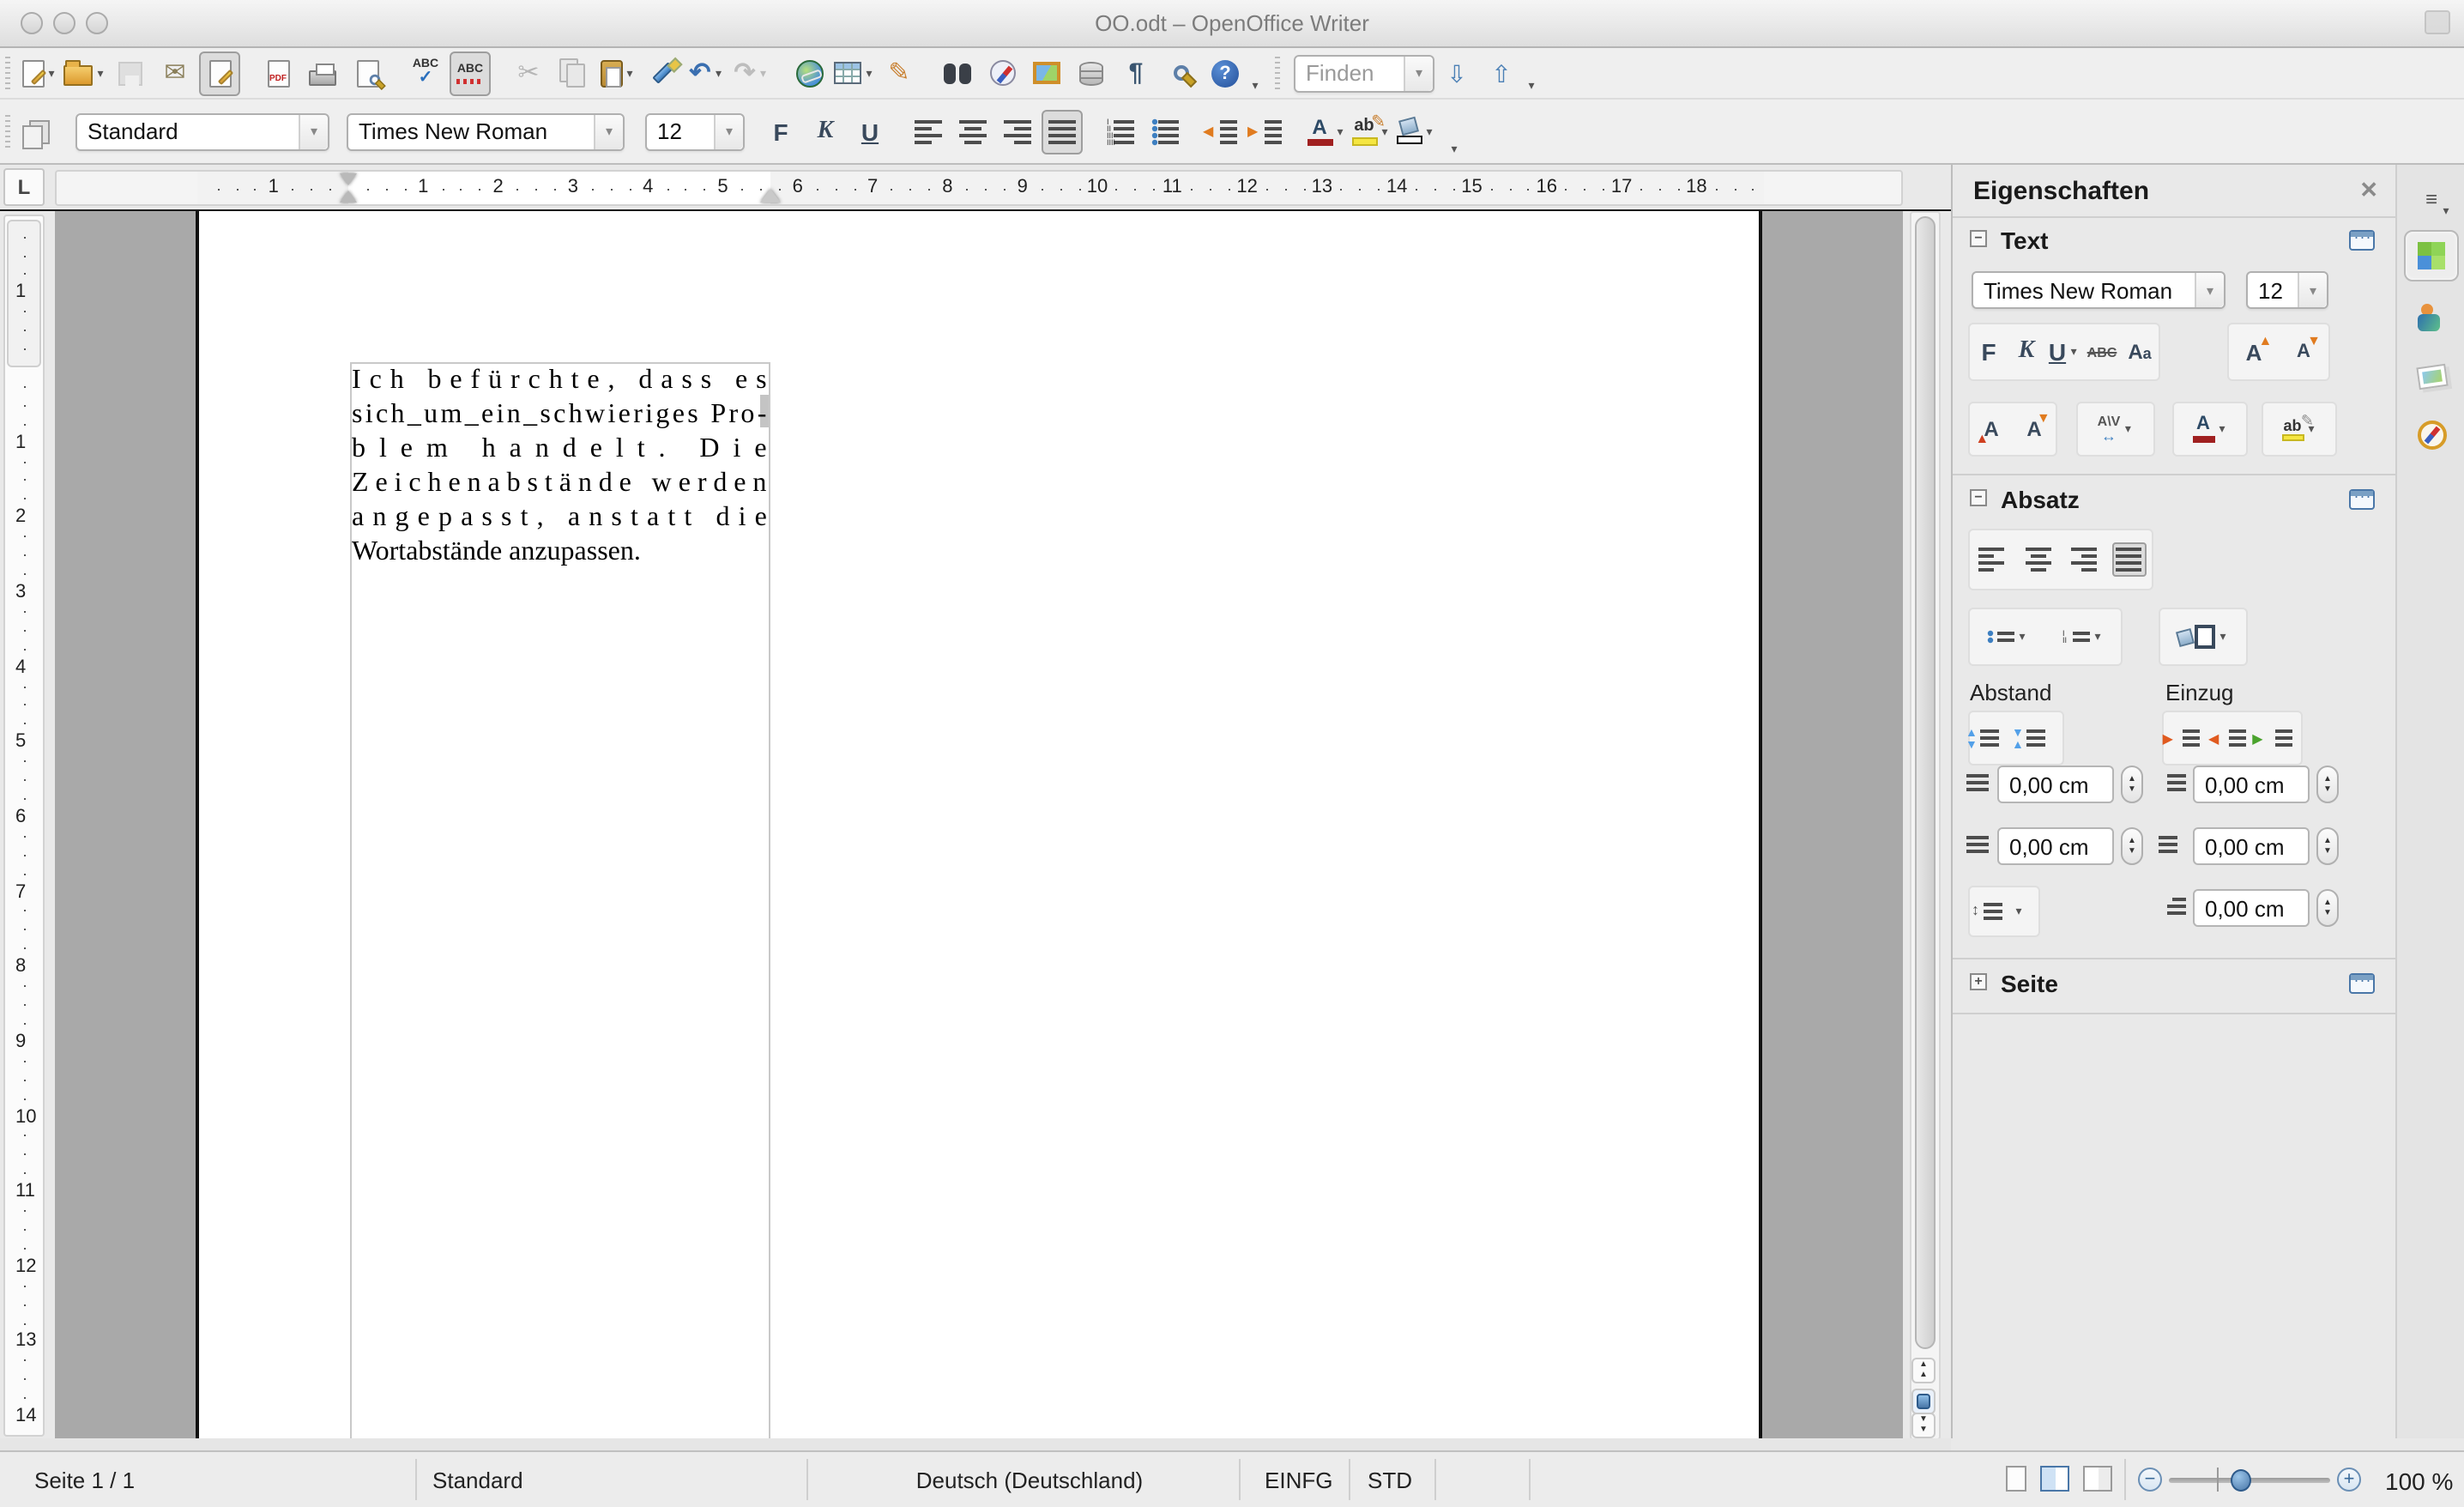 This screenshot has height=1507, width=2464. I want to click on tab-gallery, so click(2431, 376).